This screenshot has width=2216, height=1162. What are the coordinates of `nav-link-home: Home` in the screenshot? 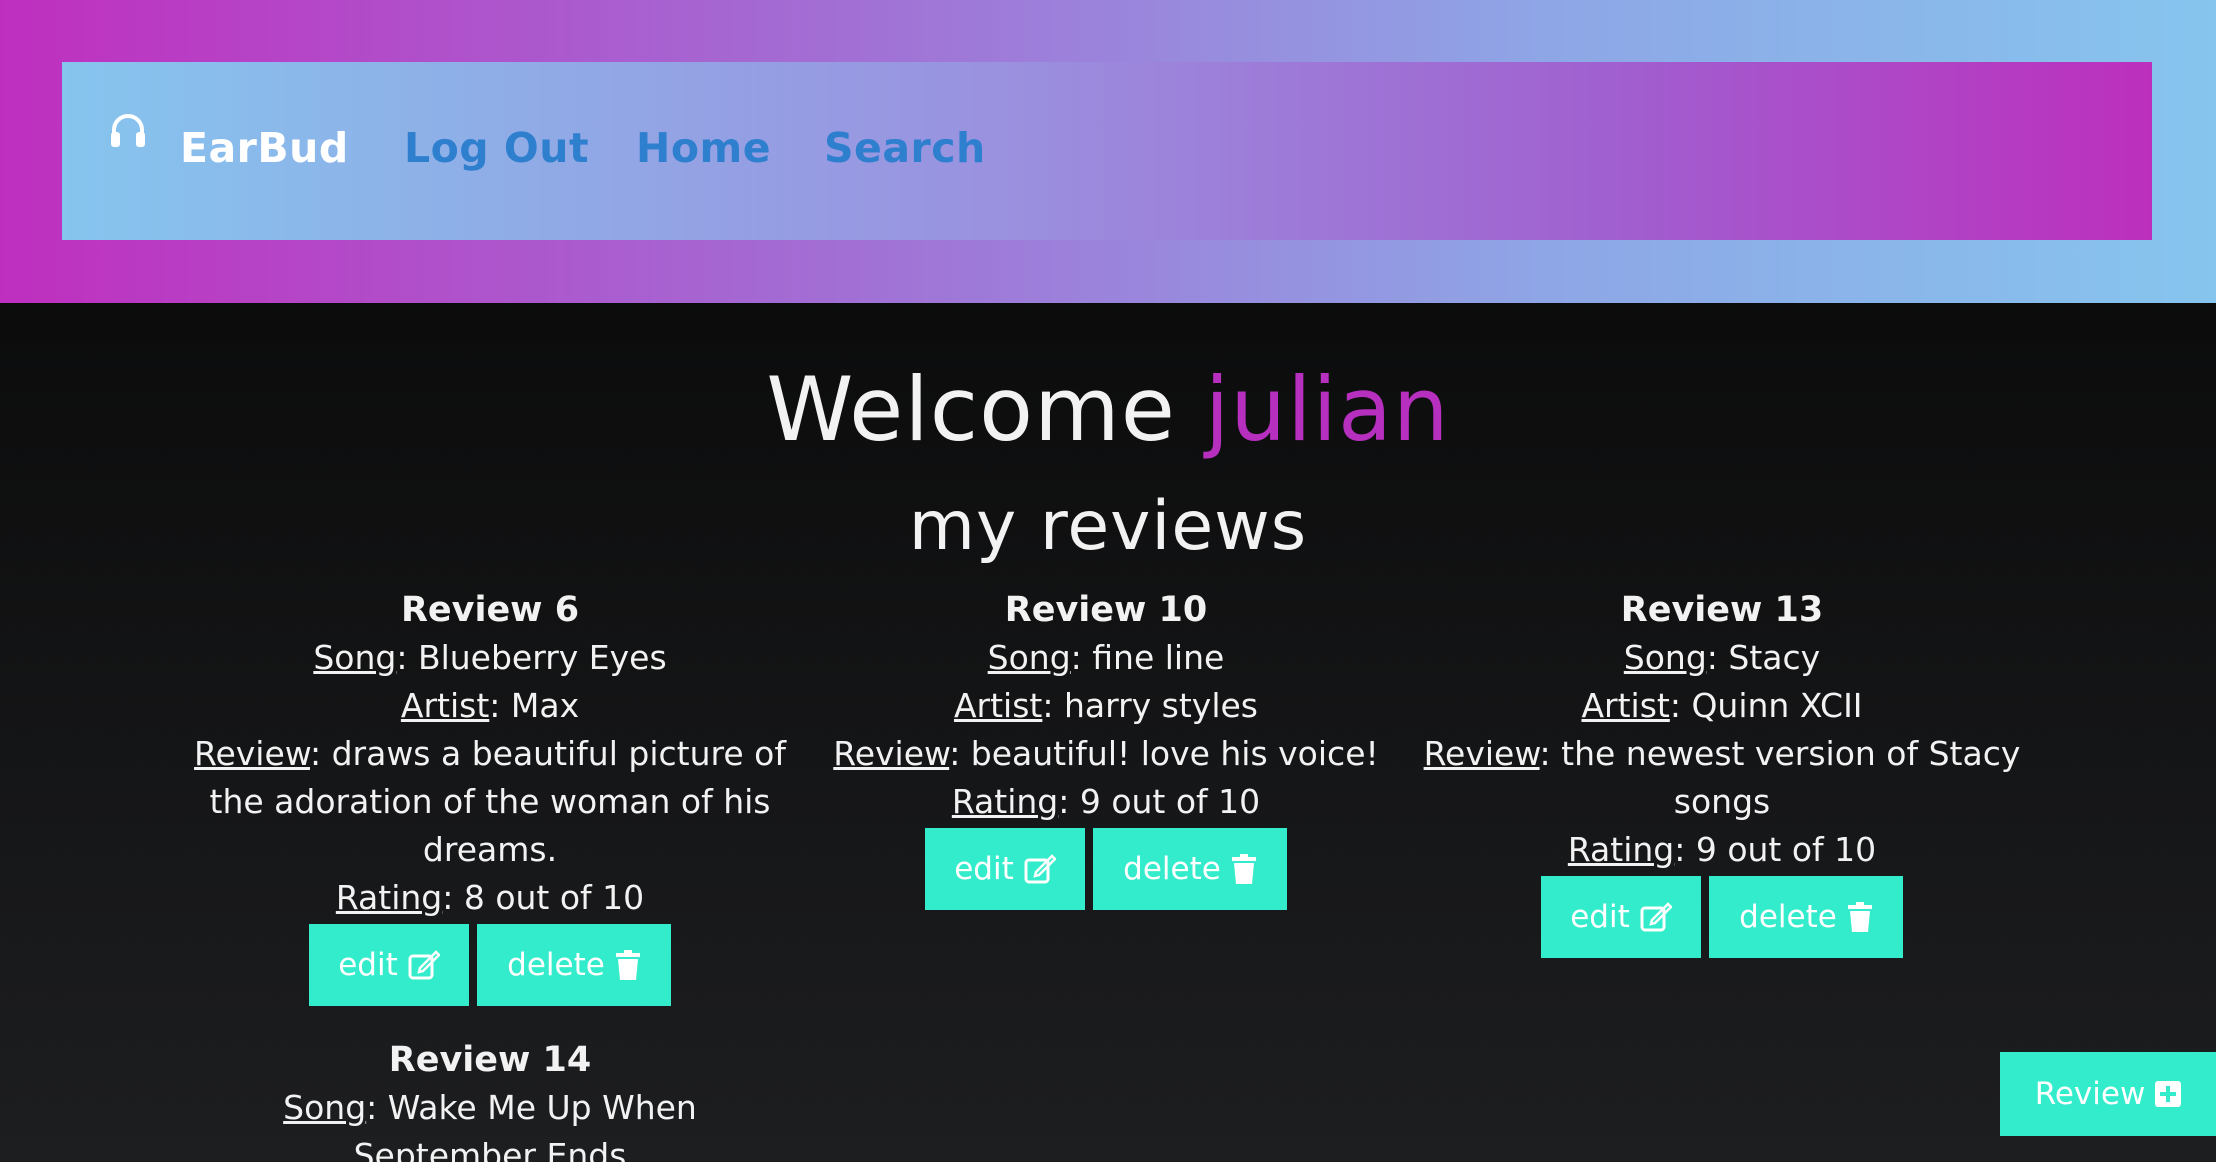 It's located at (703, 148).